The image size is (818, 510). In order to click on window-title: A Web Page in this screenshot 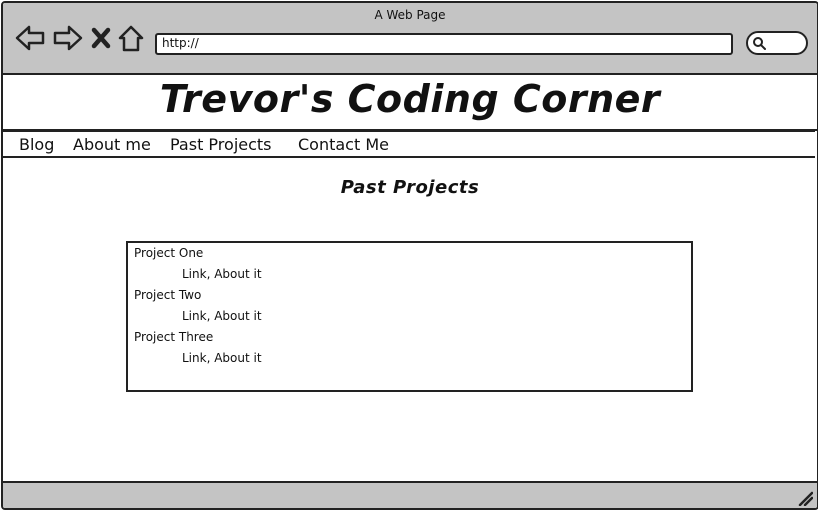, I will do `click(410, 15)`.